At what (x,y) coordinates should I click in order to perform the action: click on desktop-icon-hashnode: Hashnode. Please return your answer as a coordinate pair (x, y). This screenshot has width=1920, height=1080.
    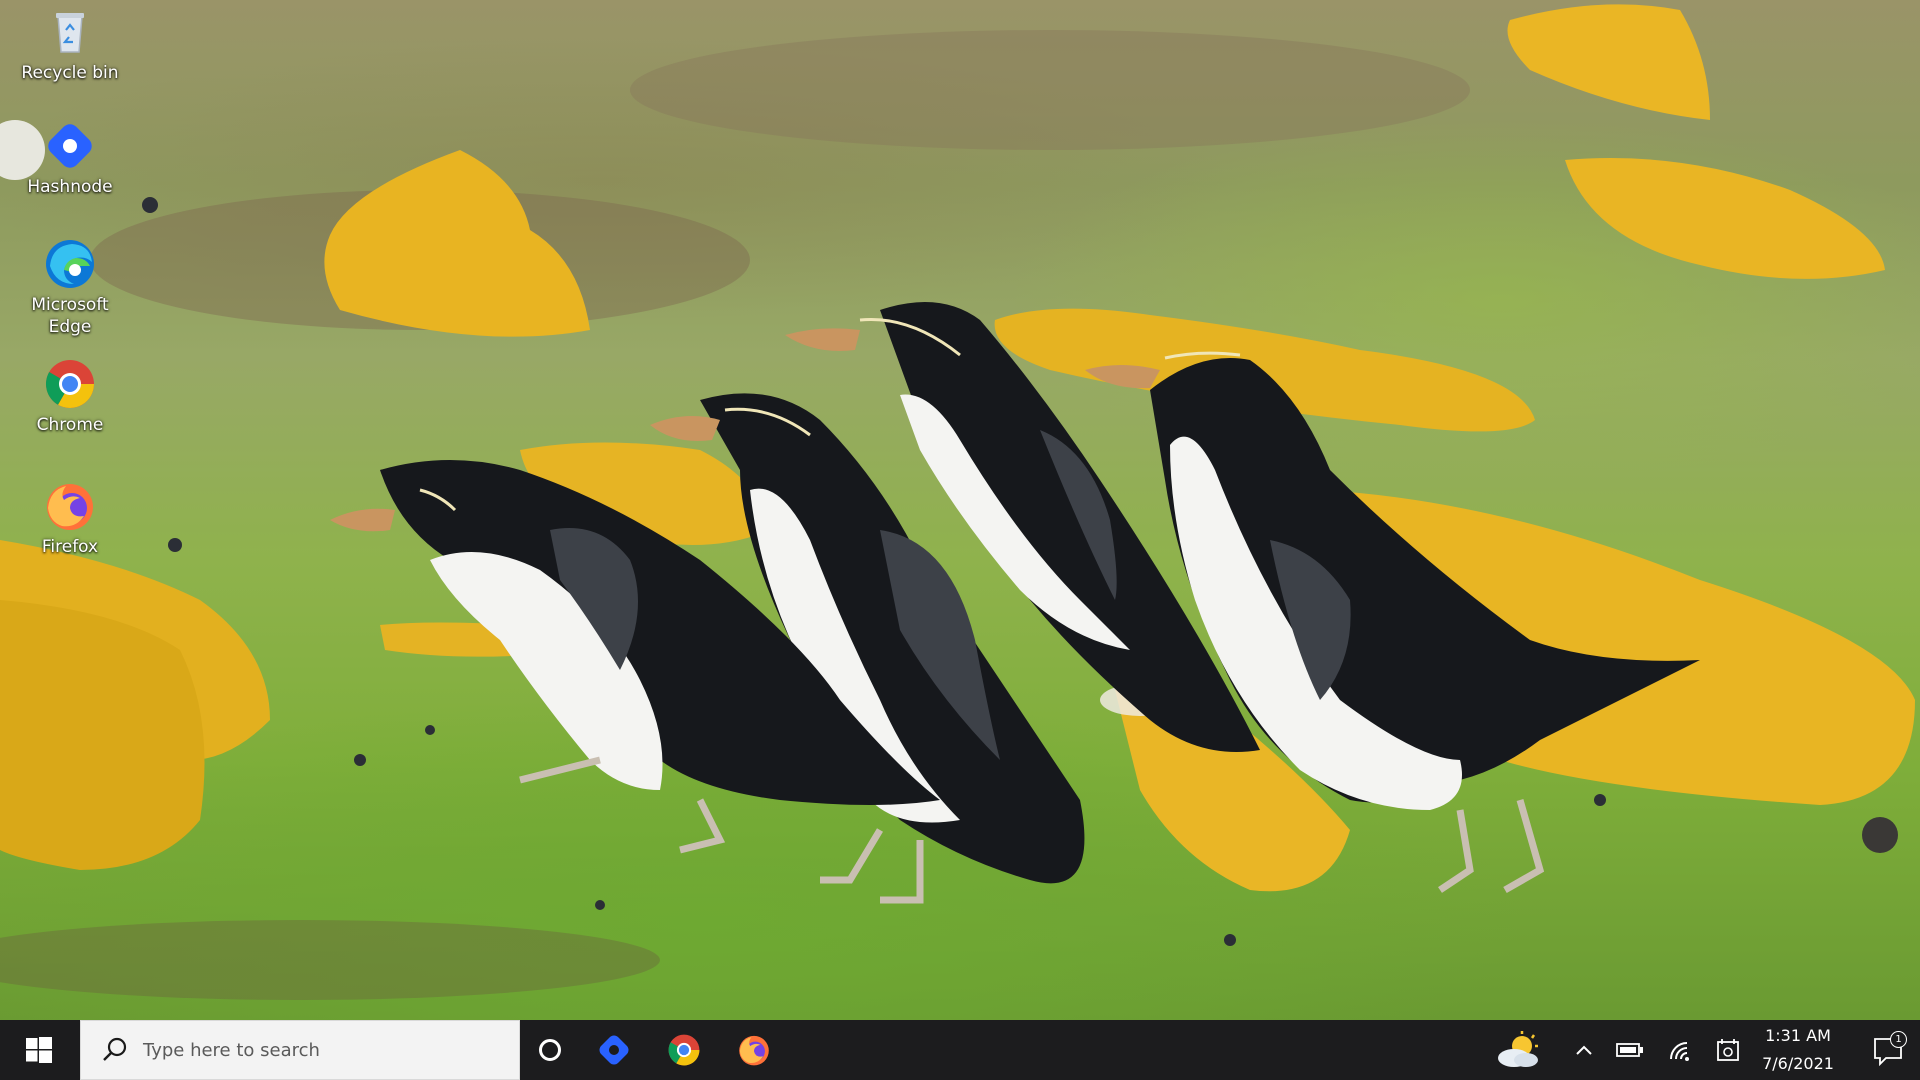
    Looking at the image, I should click on (70, 158).